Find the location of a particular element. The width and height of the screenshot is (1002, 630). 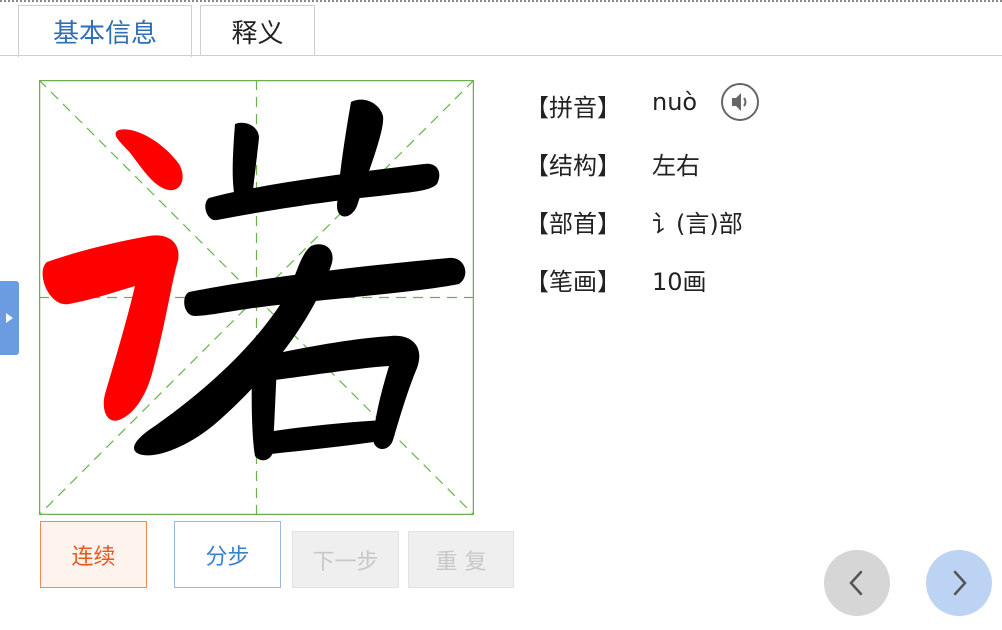

tab-bar-underline is located at coordinates (501, 55).